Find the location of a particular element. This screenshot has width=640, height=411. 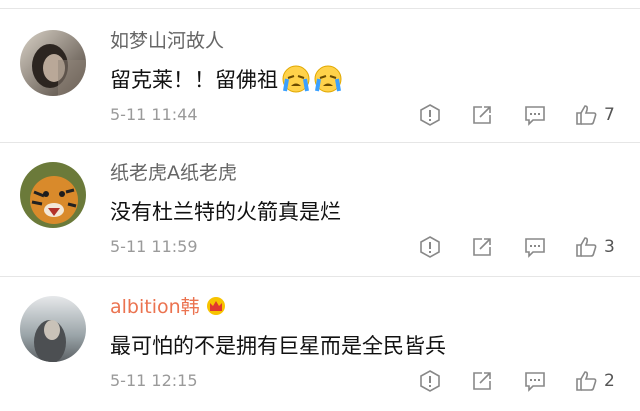

like-count: 3 is located at coordinates (609, 247).